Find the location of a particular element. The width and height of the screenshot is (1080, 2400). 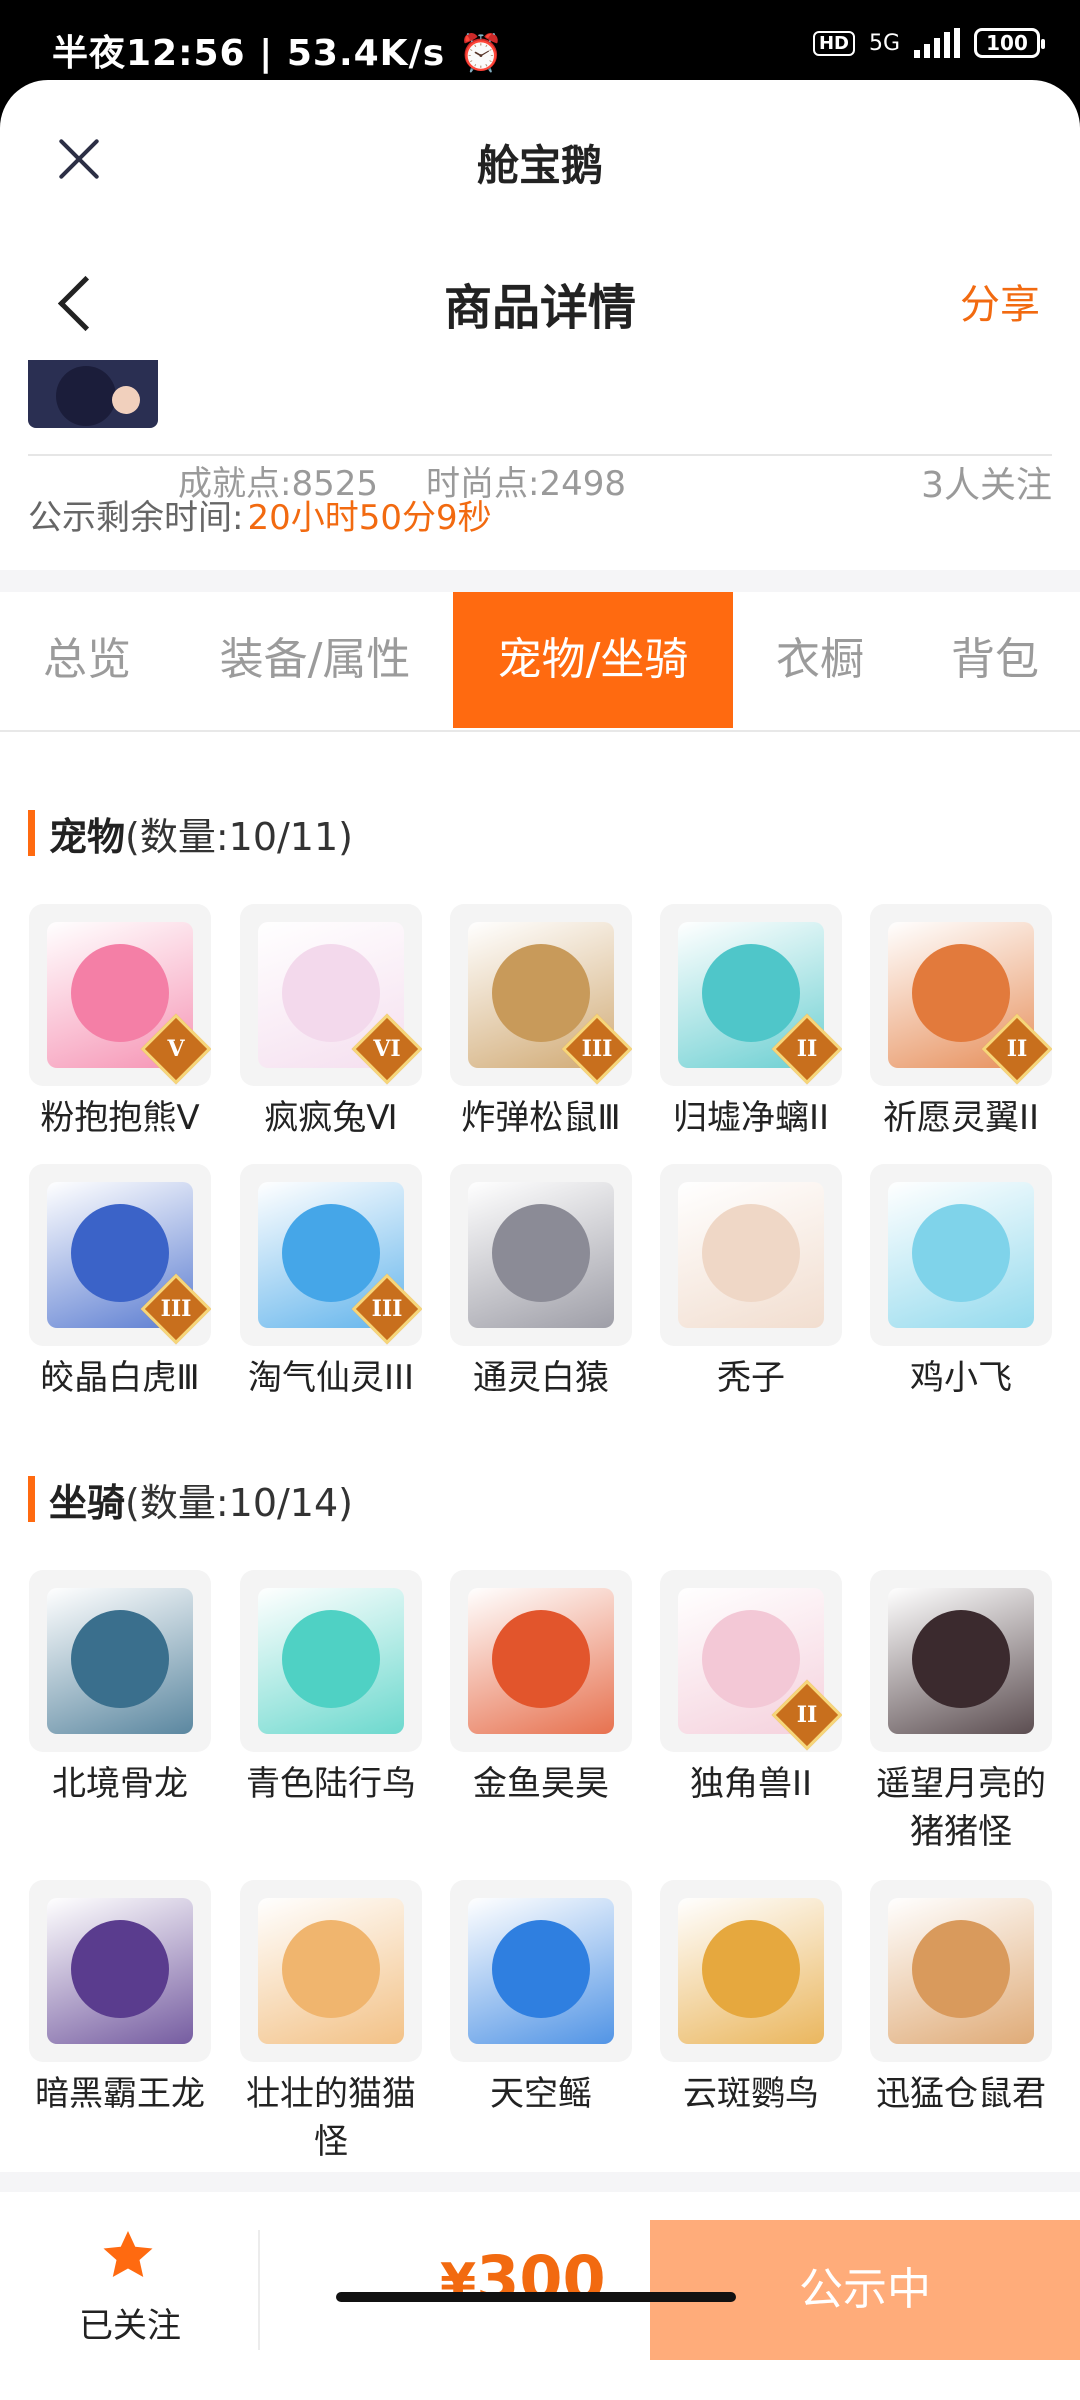

mount-item: 暗黑霸王龙 is located at coordinates (120, 1999).